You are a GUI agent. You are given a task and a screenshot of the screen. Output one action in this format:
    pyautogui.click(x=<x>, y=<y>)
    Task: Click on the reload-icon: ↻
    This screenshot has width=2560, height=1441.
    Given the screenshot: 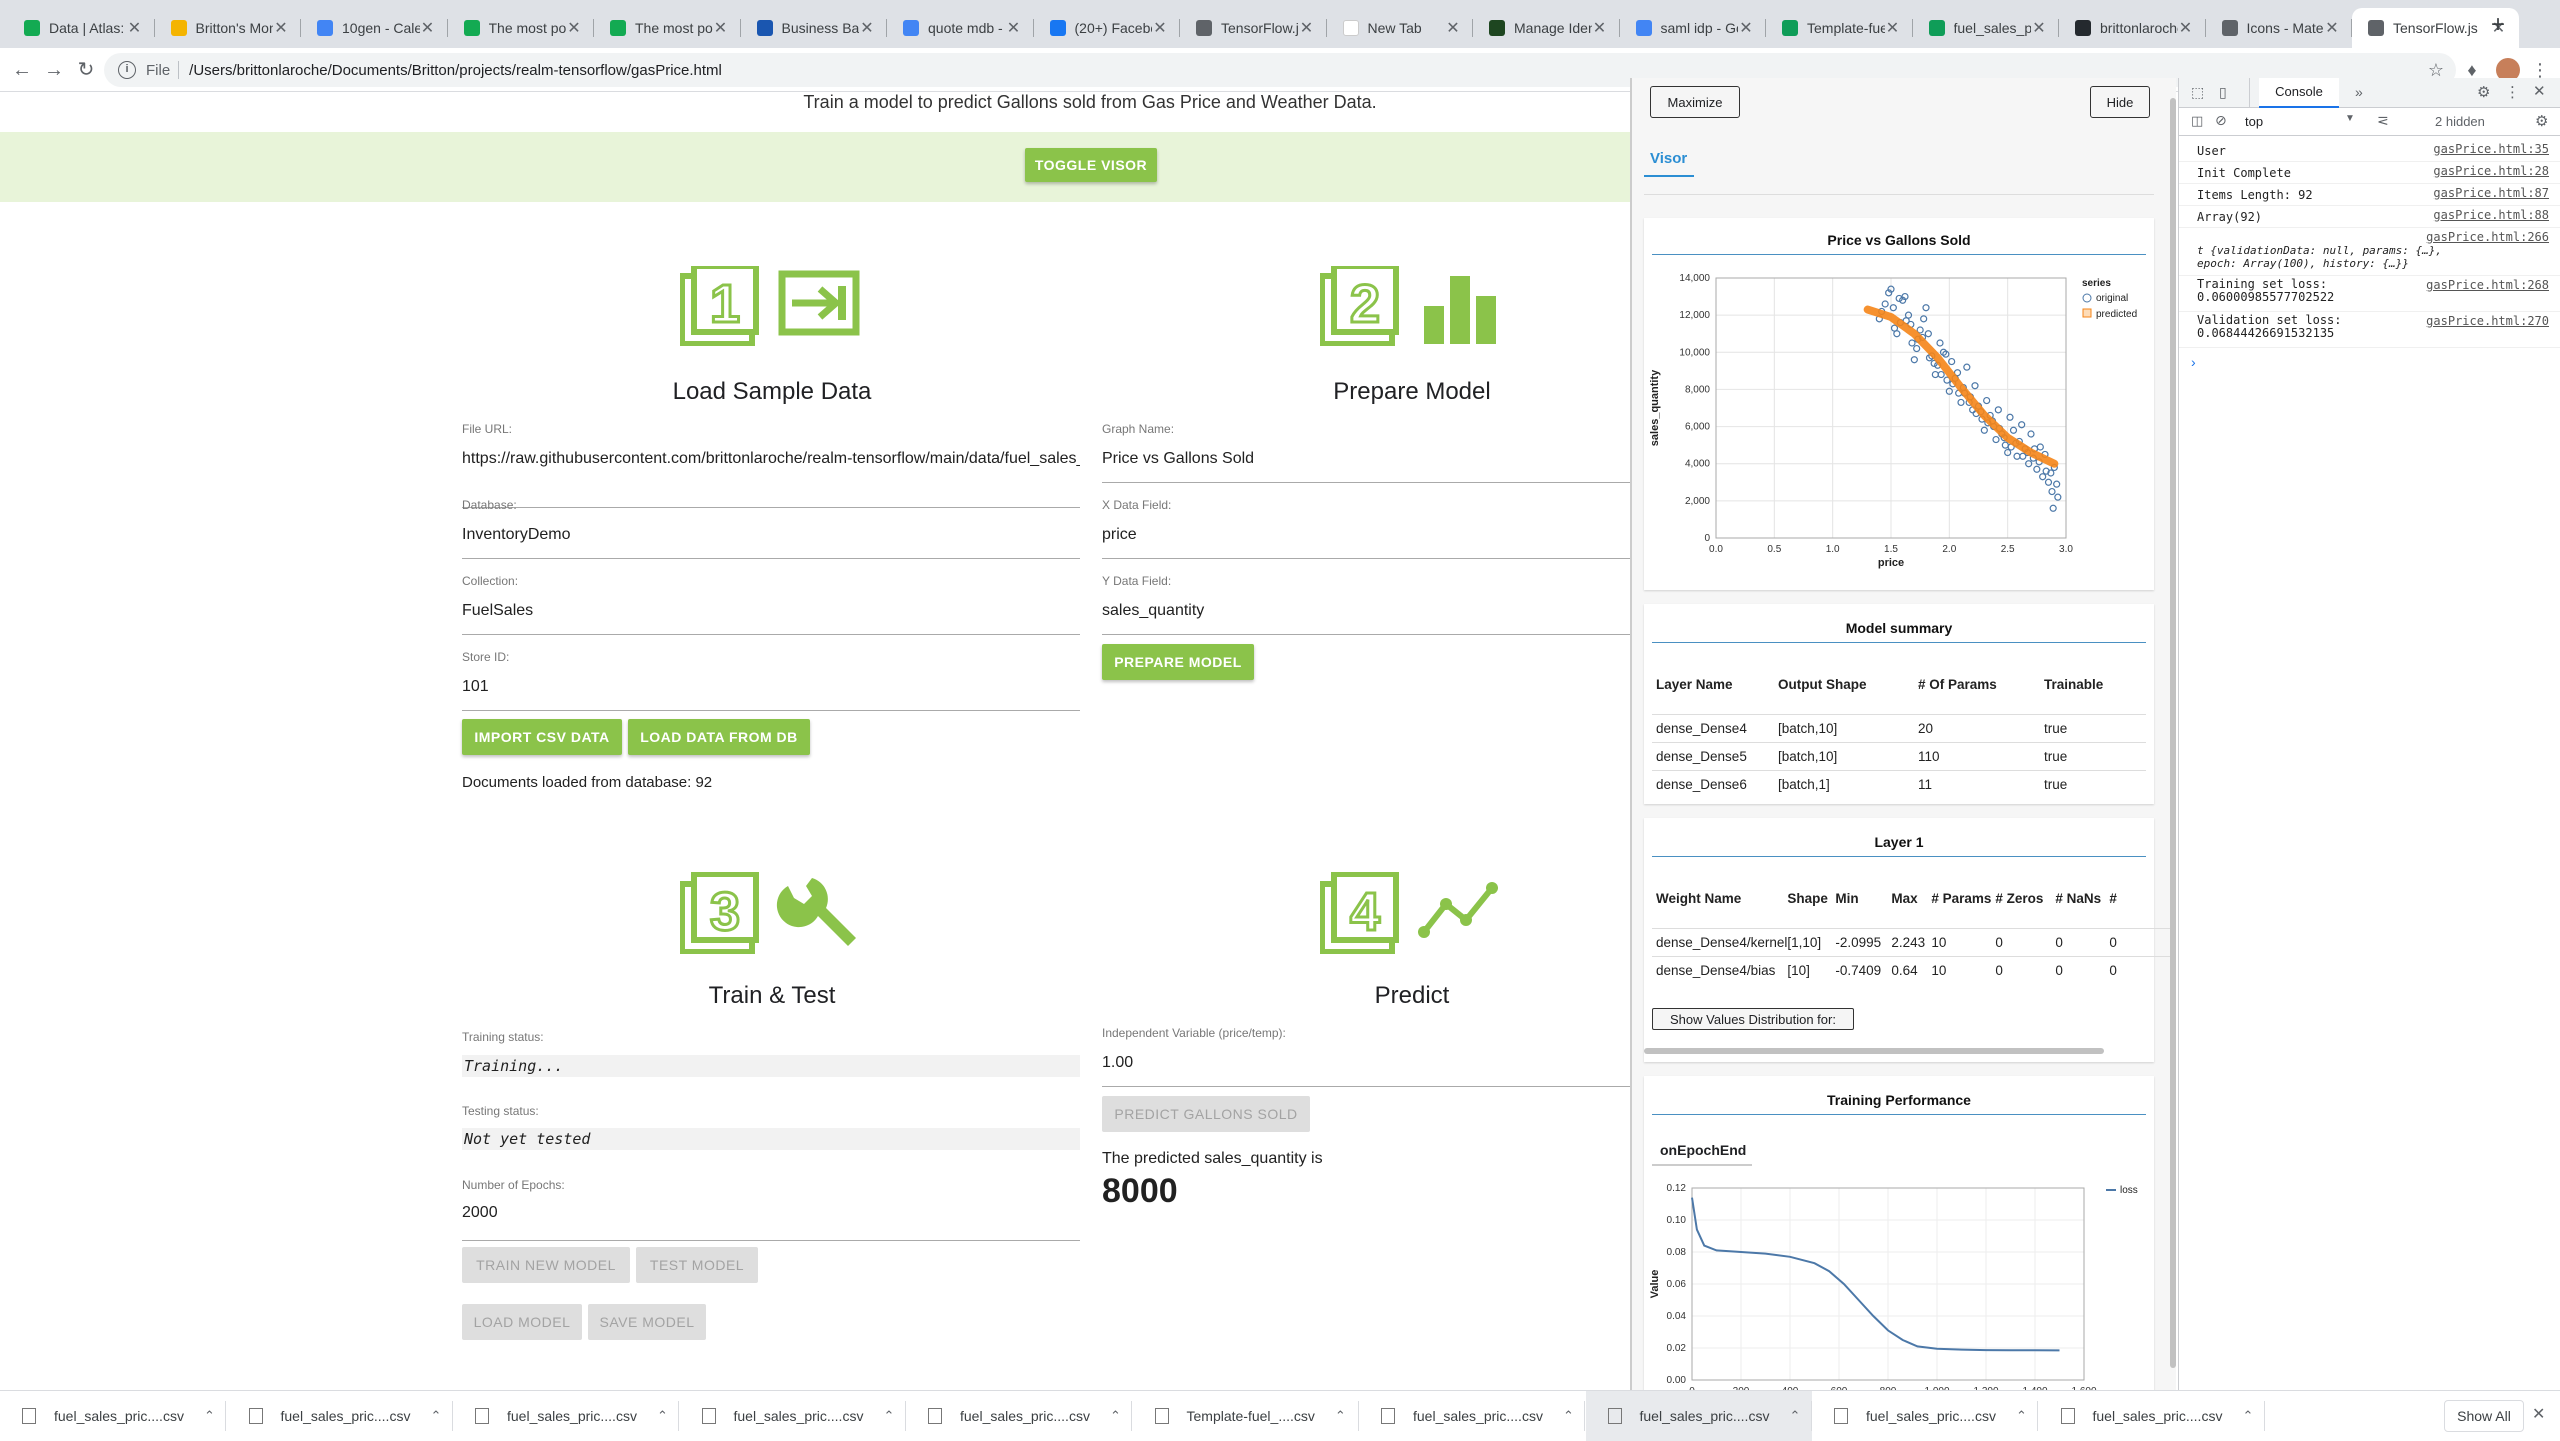 What is the action you would take?
    pyautogui.click(x=86, y=70)
    